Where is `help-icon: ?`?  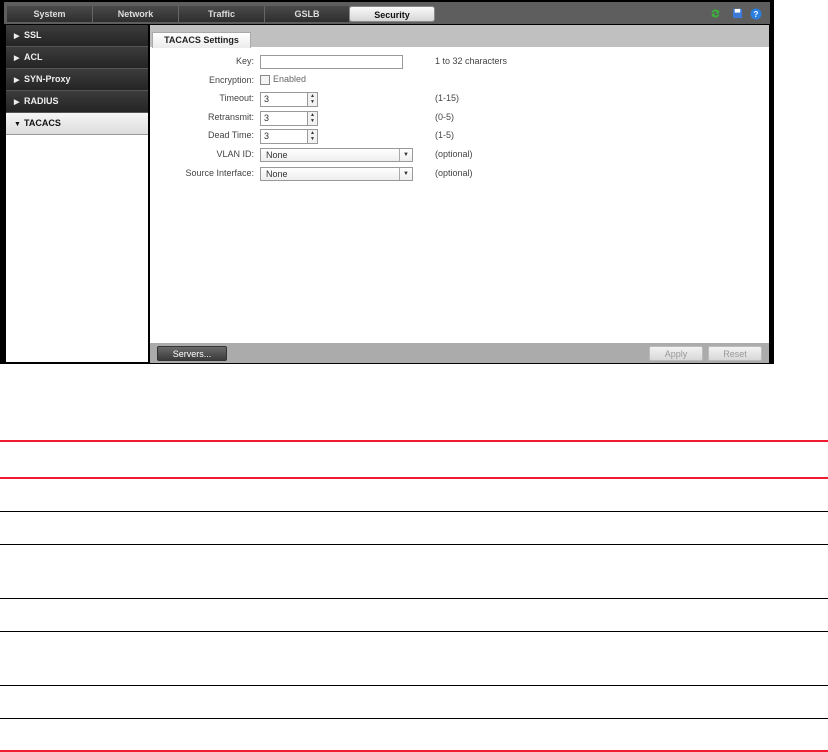 help-icon: ? is located at coordinates (756, 14).